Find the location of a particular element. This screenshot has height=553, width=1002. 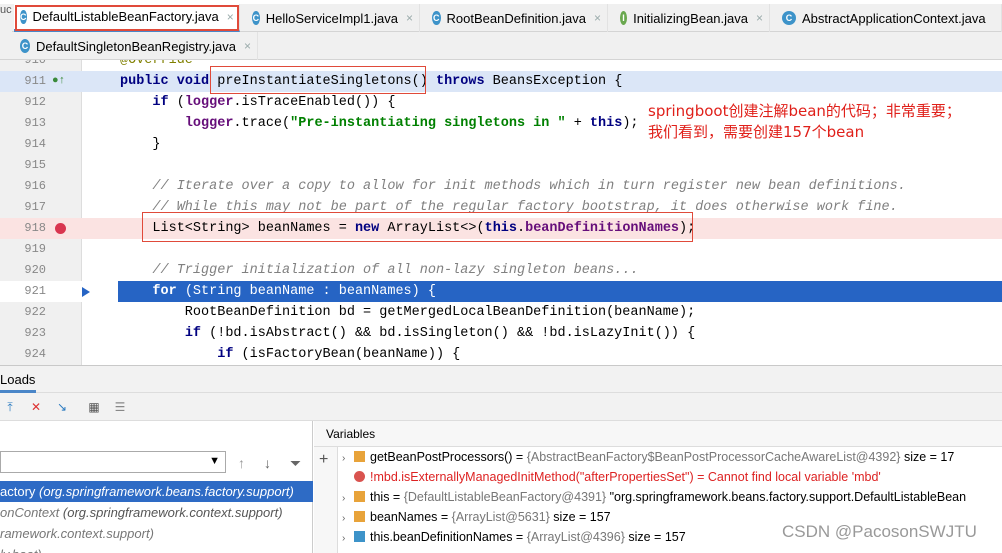

code-text: if (logger.isTraceEnabled()) { is located at coordinates (274, 102).